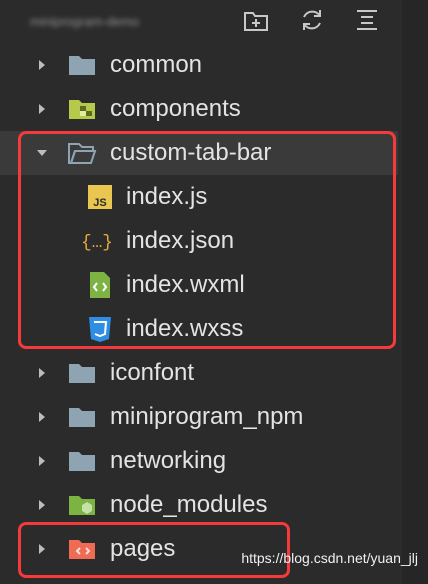  Describe the element at coordinates (415, 292) in the screenshot. I see `scrollbar-track` at that location.